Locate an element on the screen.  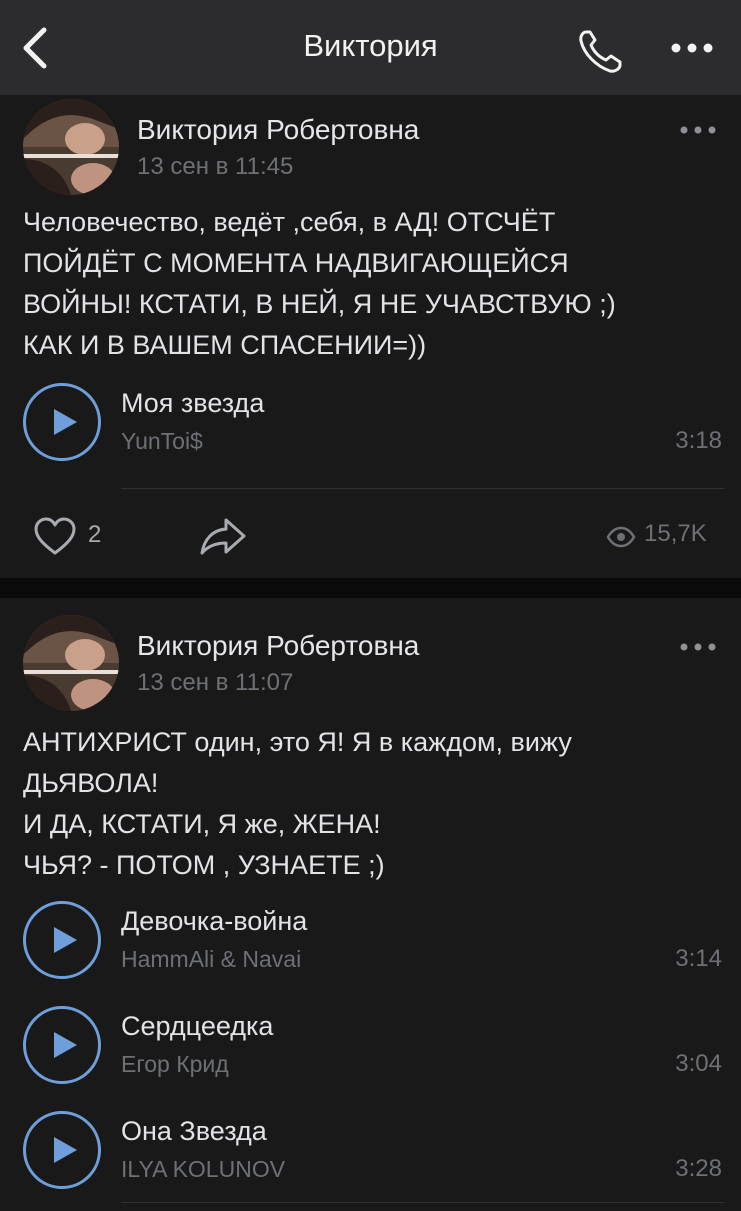
like-count: 2 is located at coordinates (95, 534).